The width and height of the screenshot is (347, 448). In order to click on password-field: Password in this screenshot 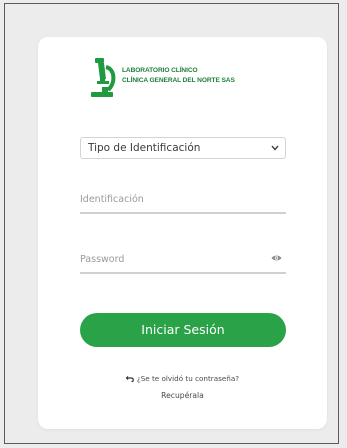, I will do `click(183, 262)`.